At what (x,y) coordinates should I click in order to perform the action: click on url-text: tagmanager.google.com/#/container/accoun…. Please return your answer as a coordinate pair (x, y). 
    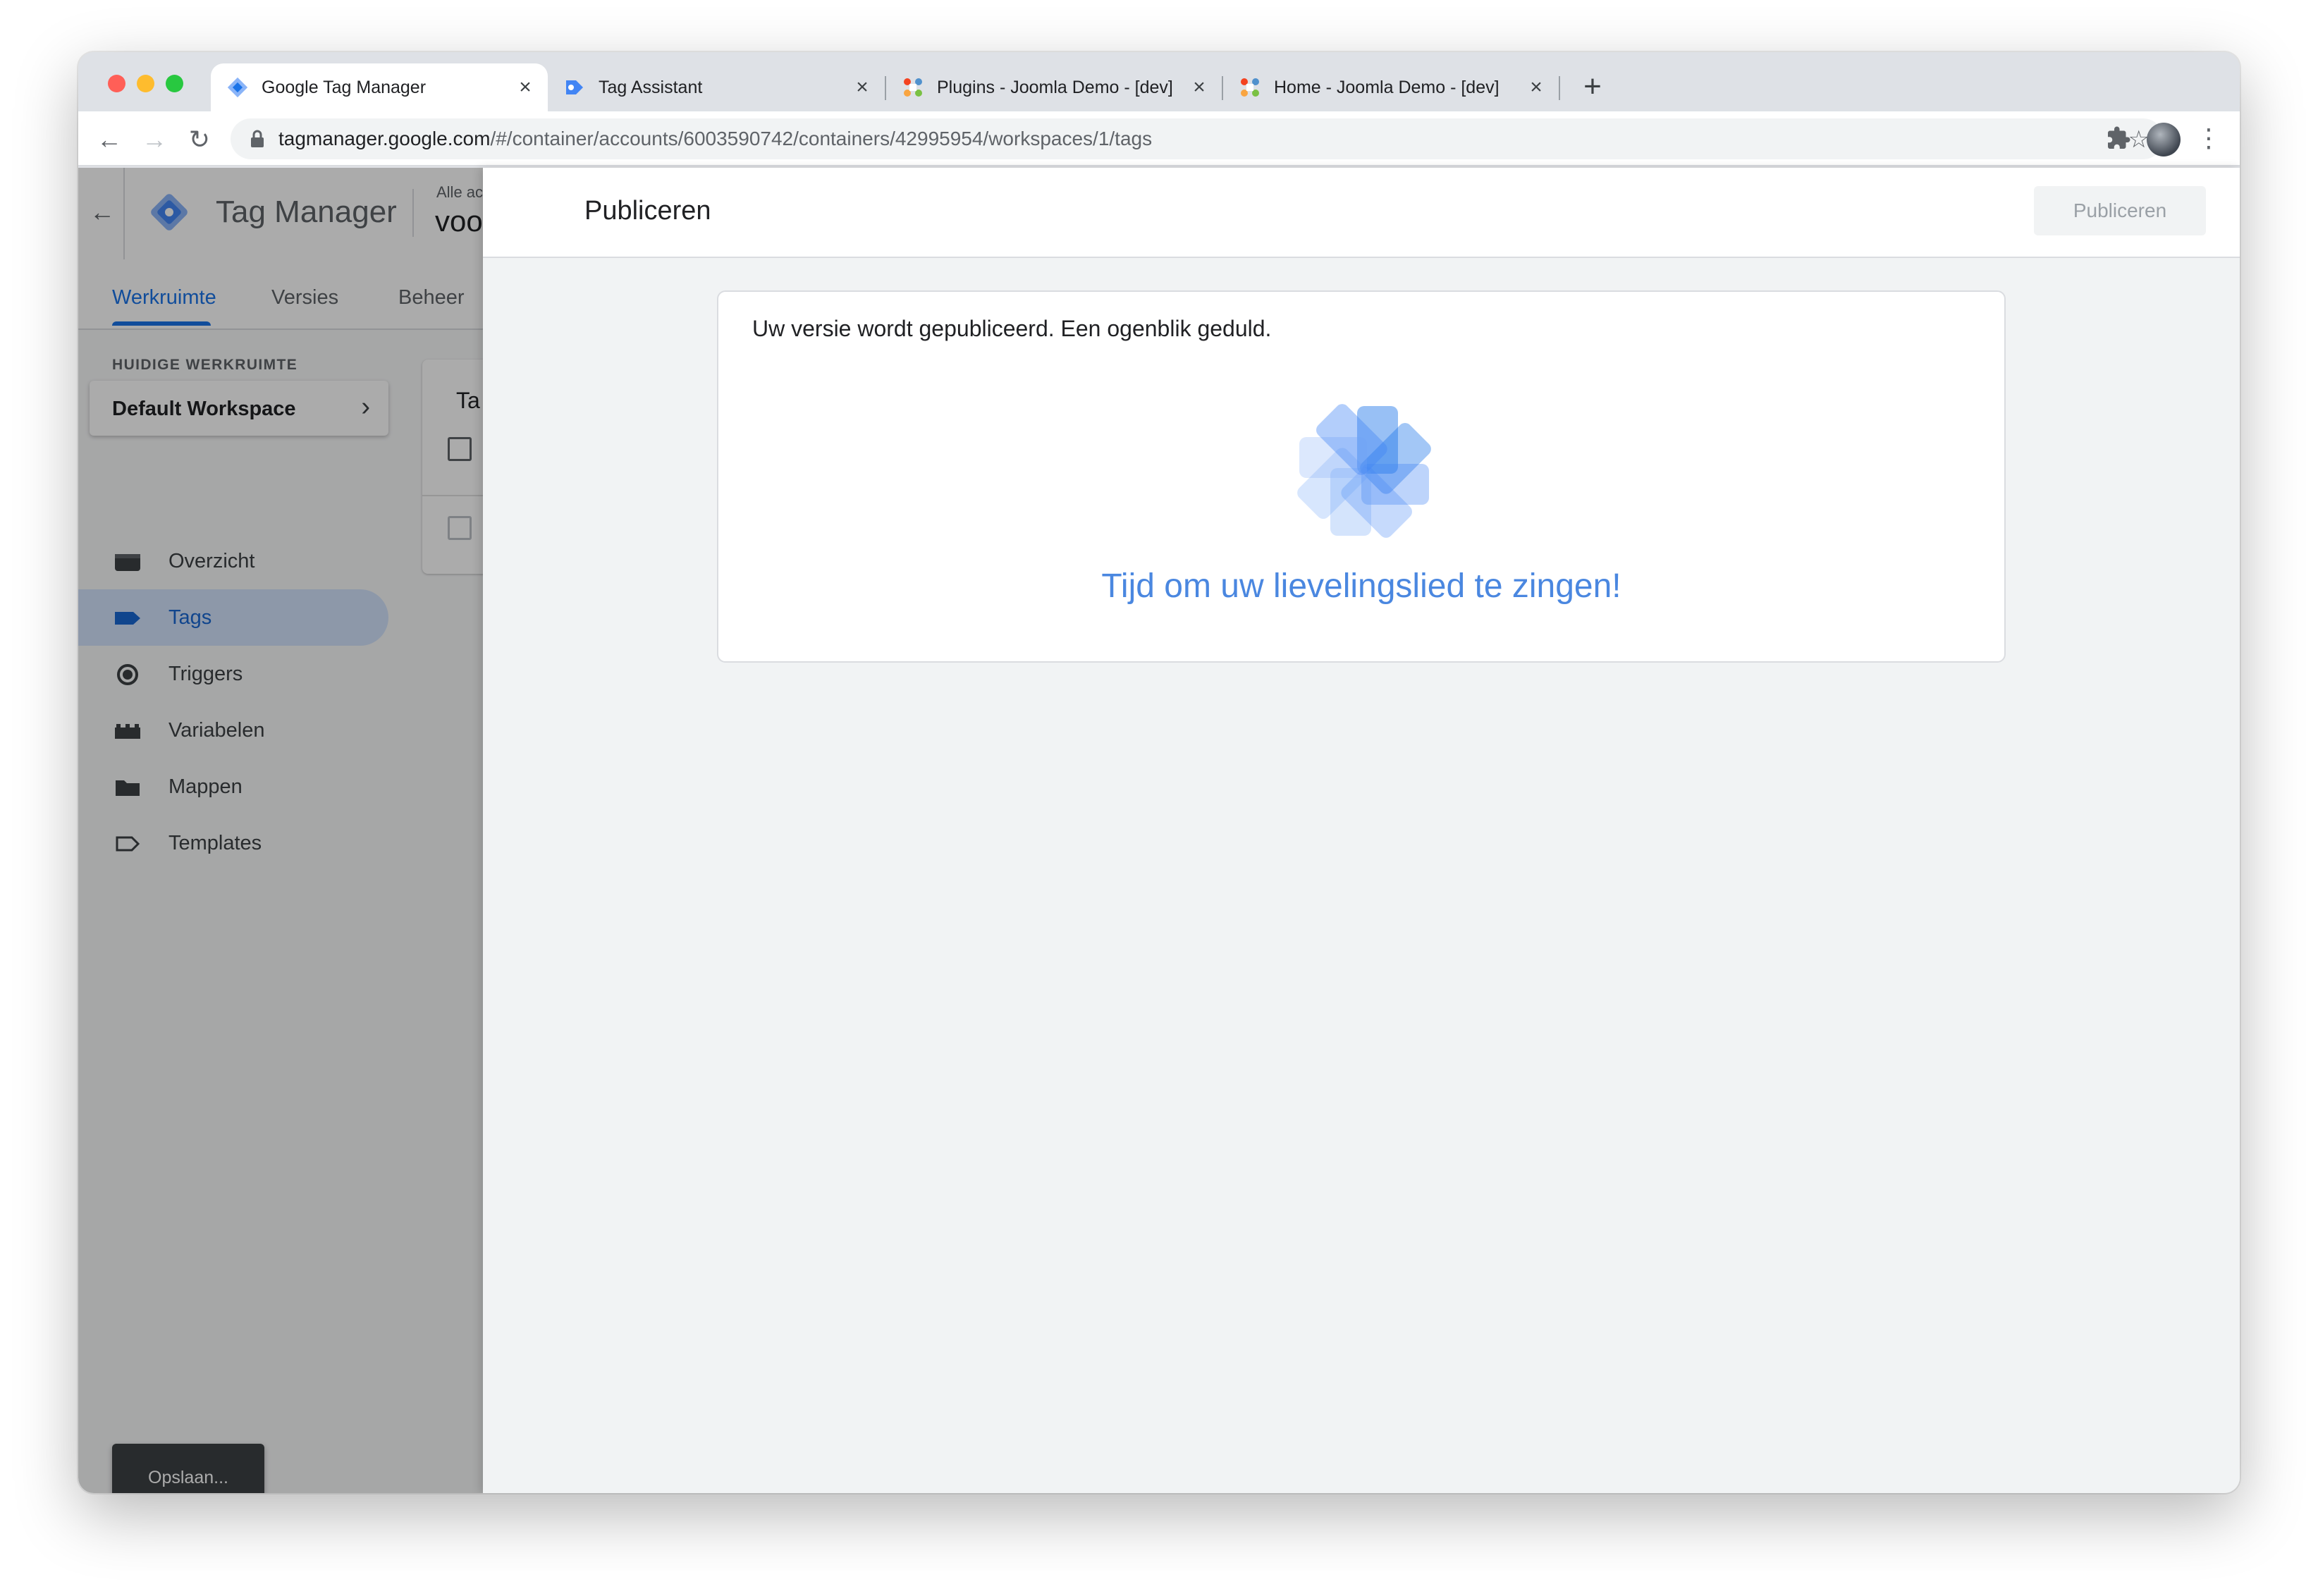
    Looking at the image, I should click on (715, 139).